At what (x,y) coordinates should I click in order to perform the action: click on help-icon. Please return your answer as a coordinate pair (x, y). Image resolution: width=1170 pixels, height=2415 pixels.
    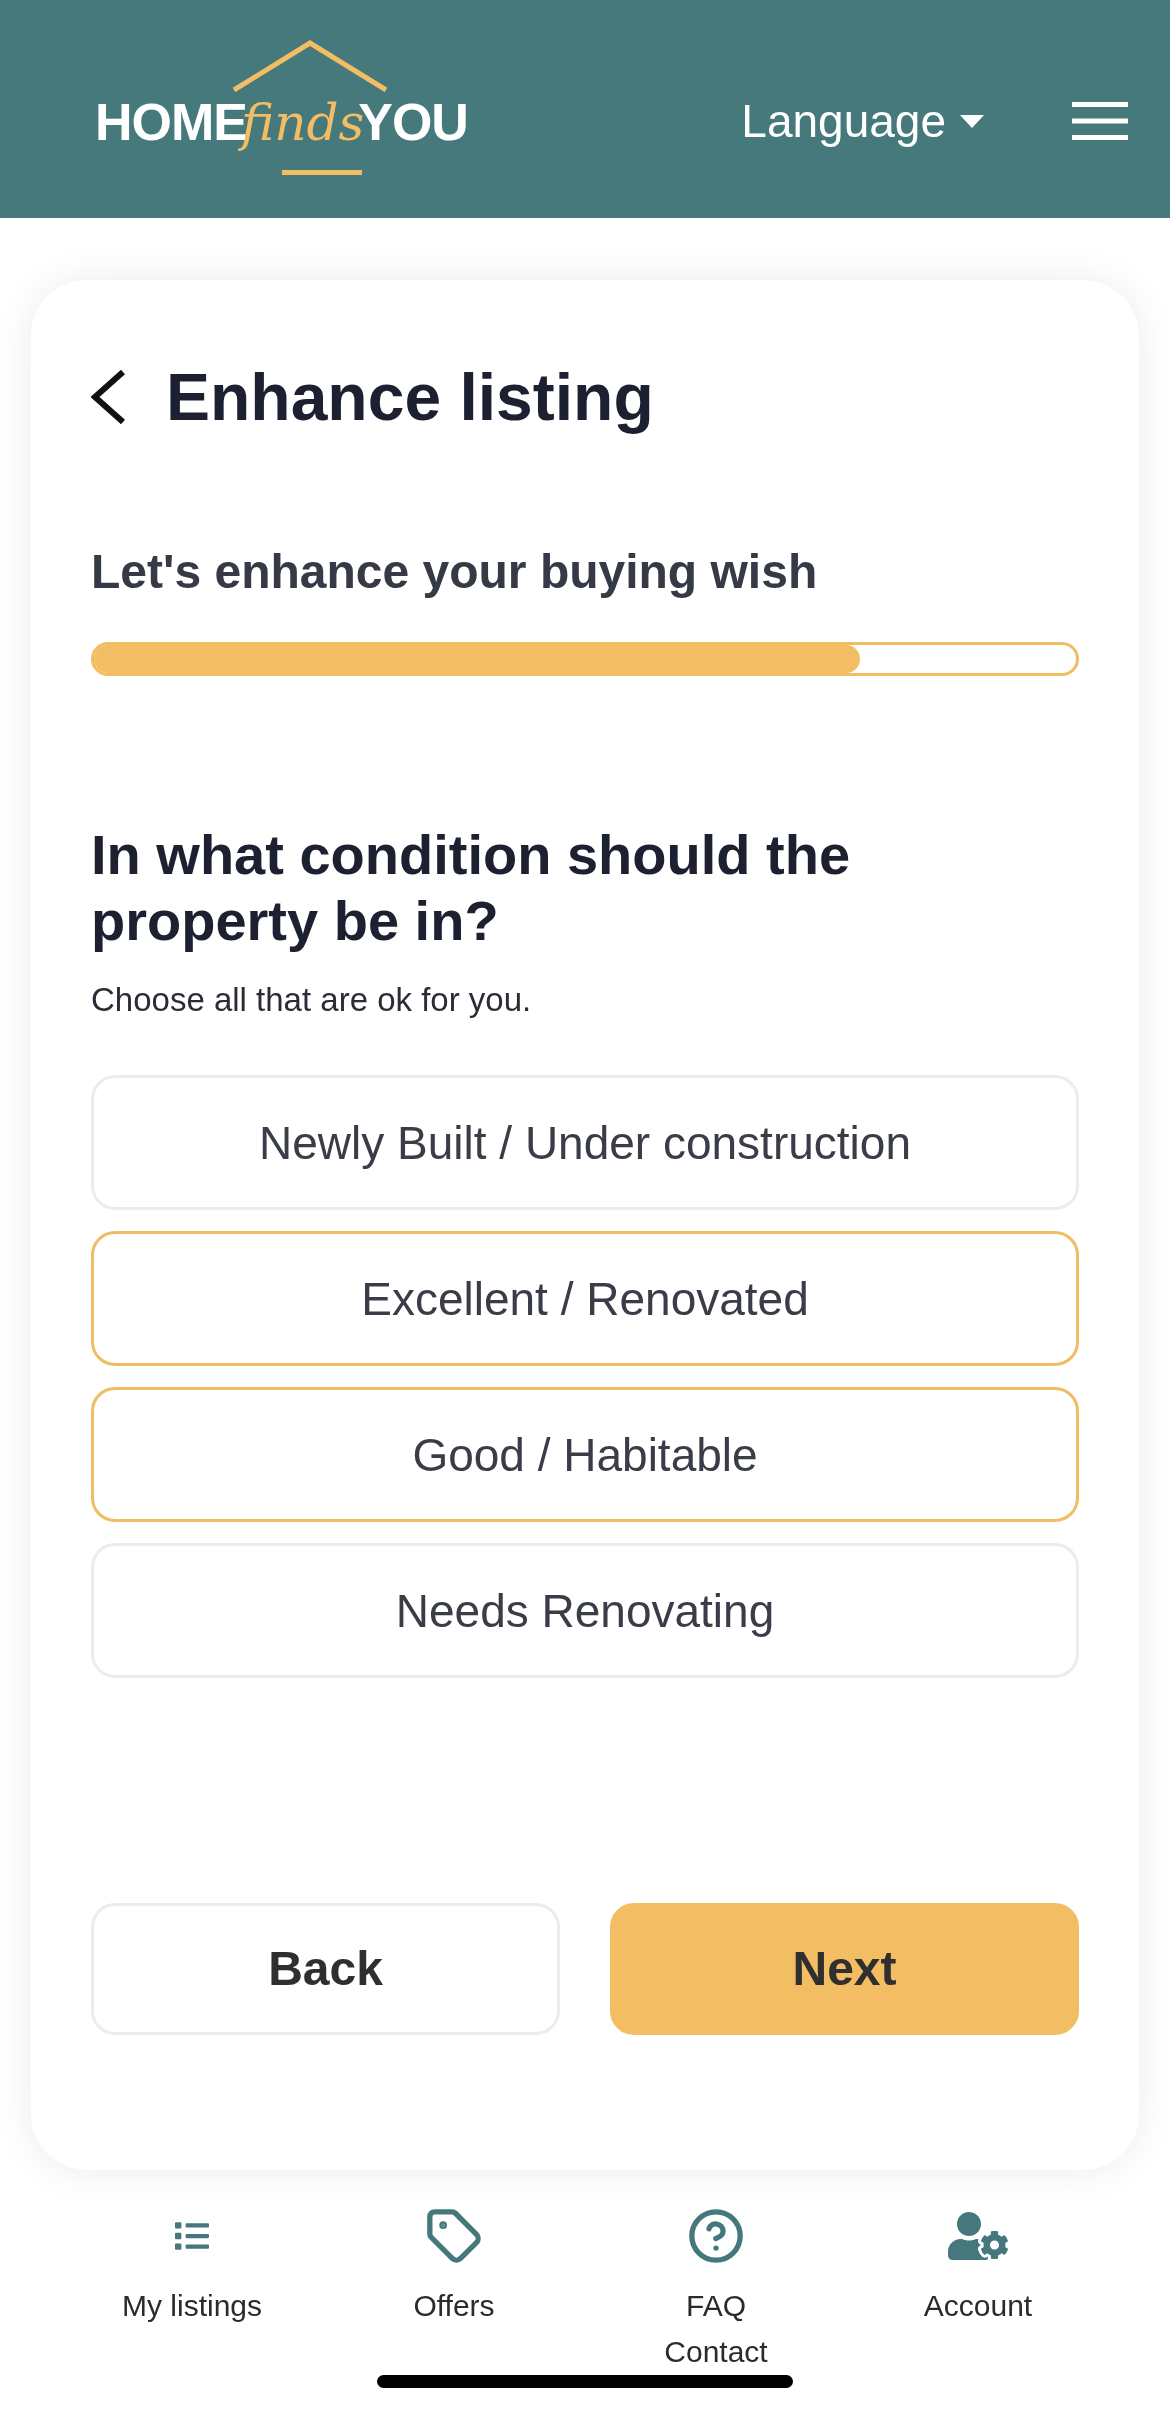
    Looking at the image, I should click on (716, 2236).